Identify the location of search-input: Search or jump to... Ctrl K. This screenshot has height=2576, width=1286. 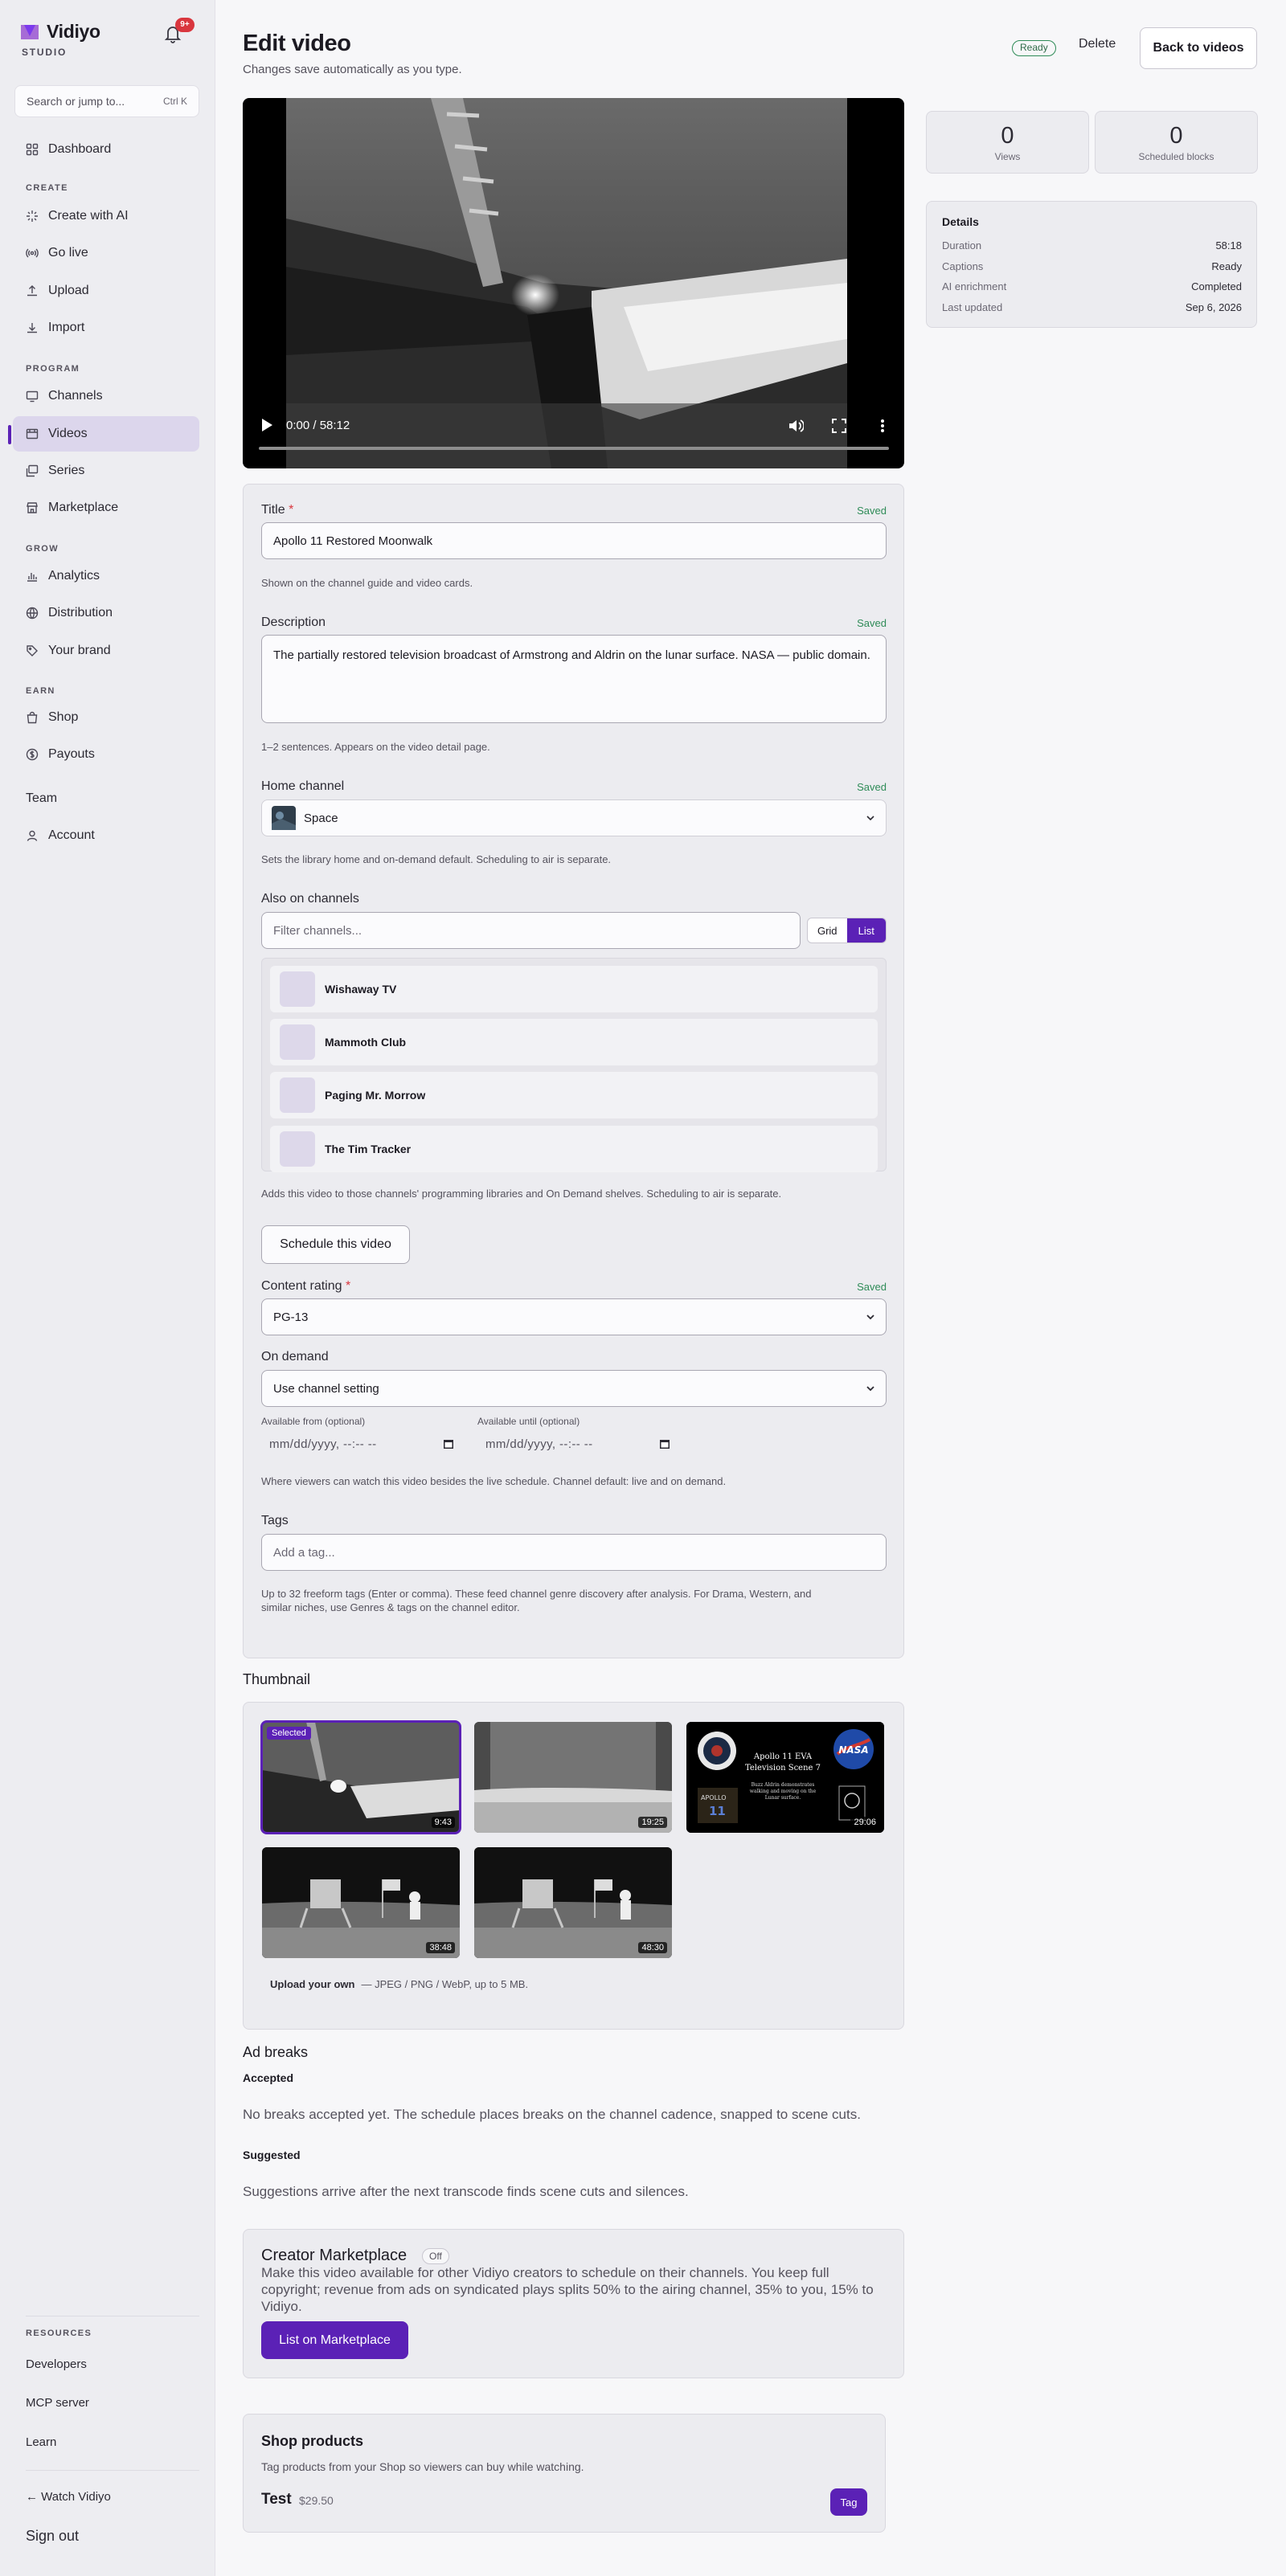
(106, 101).